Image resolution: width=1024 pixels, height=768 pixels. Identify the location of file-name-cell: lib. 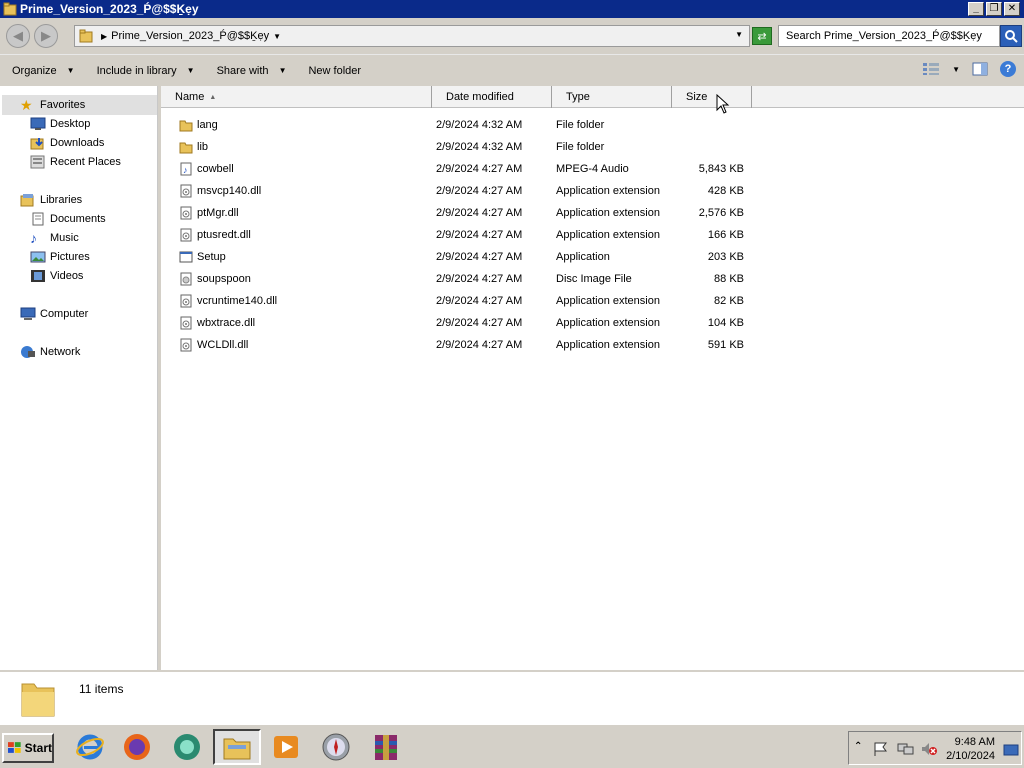
(304, 147).